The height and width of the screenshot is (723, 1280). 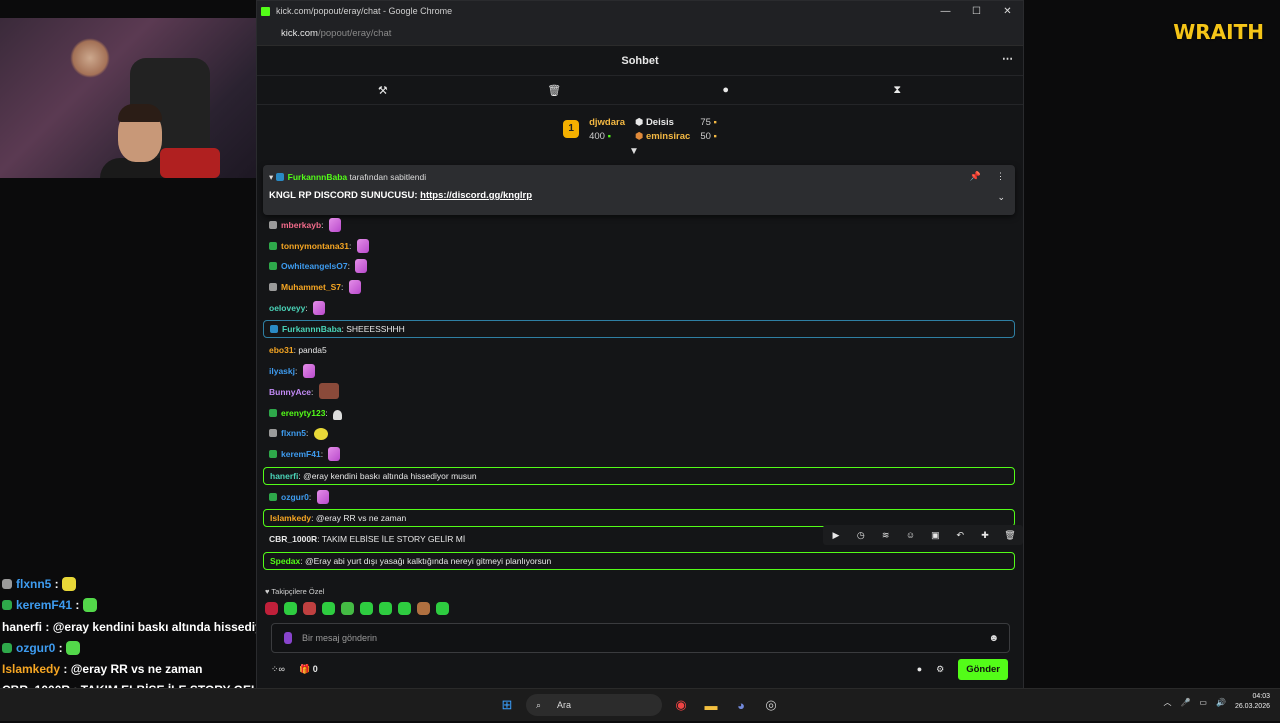 What do you see at coordinates (639, 413) in the screenshot?
I see `chat-message: erenyty123:` at bounding box center [639, 413].